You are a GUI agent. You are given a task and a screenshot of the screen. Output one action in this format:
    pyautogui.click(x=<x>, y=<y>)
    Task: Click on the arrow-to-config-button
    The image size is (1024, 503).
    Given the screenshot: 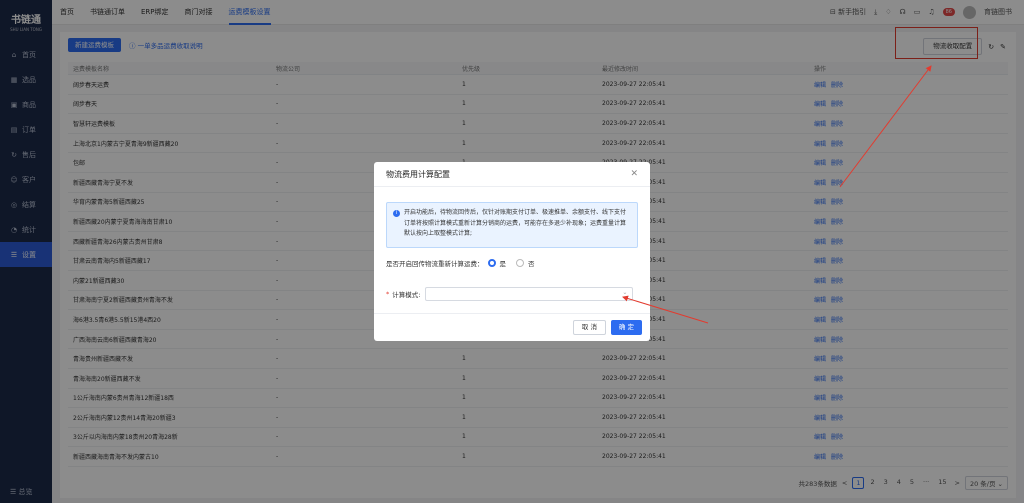 What is the action you would take?
    pyautogui.click(x=885, y=126)
    